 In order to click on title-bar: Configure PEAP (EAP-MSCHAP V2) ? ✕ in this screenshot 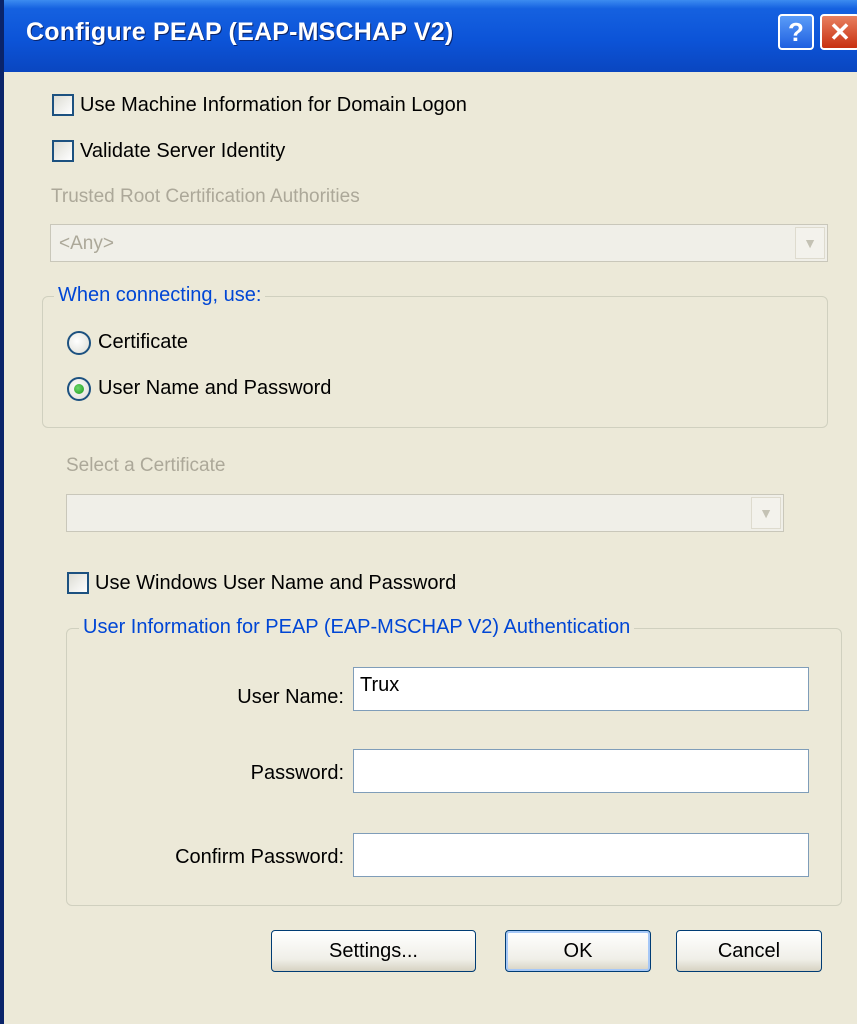, I will do `click(430, 36)`.